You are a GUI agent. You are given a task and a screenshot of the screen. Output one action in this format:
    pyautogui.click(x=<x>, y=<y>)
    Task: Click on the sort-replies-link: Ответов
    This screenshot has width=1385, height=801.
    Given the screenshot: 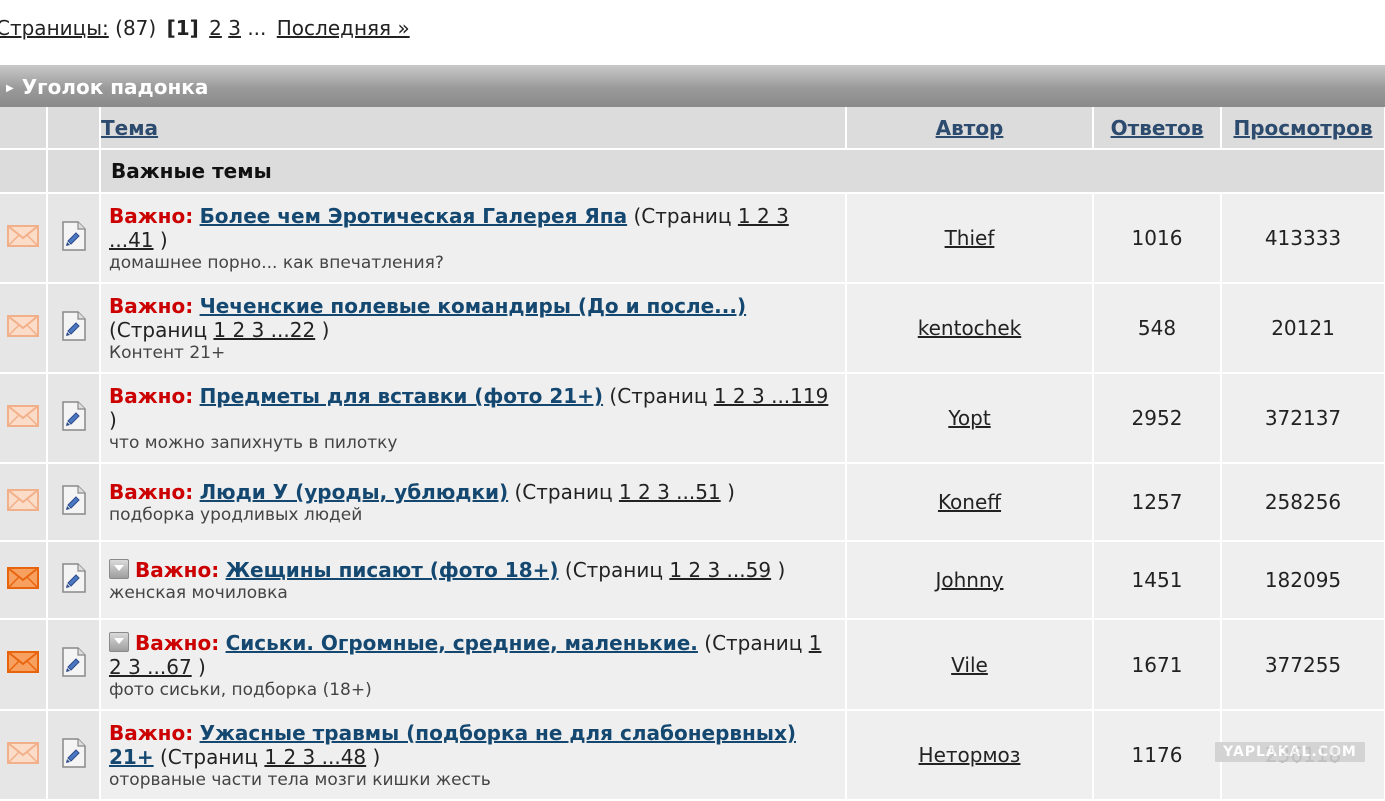 What is the action you would take?
    pyautogui.click(x=1157, y=128)
    